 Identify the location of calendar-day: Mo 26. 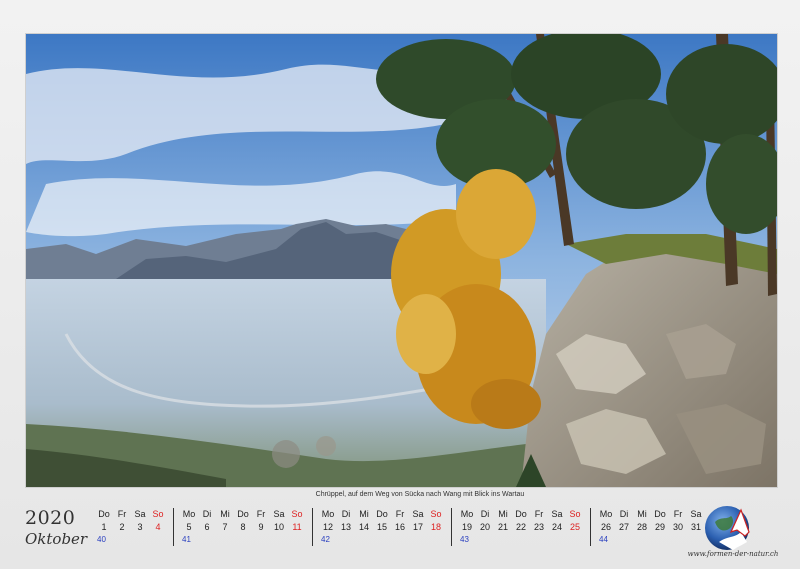
(606, 521).